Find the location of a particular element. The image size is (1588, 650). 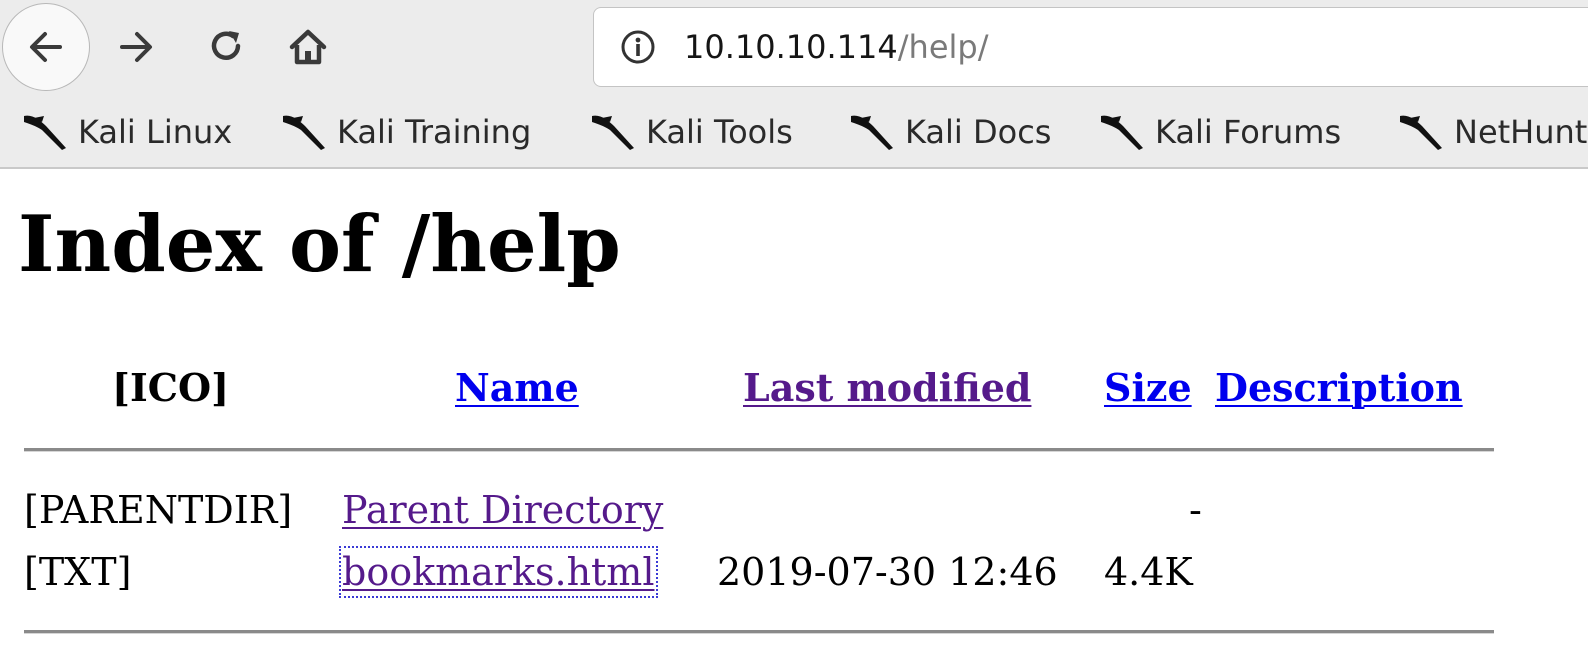

bookmark-label: Kali Forums is located at coordinates (1248, 132).